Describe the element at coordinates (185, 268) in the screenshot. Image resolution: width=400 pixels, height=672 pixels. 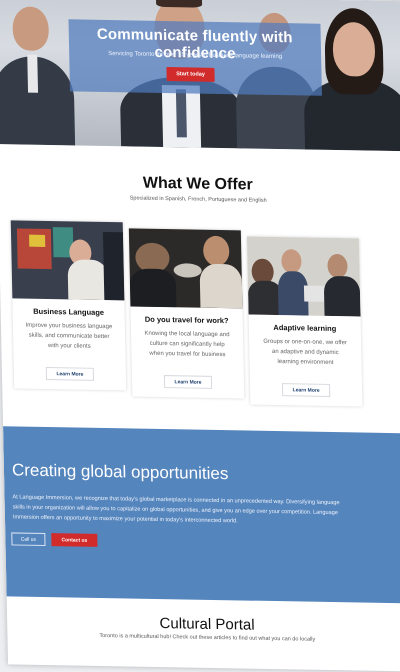
I see `card-image-travel` at that location.